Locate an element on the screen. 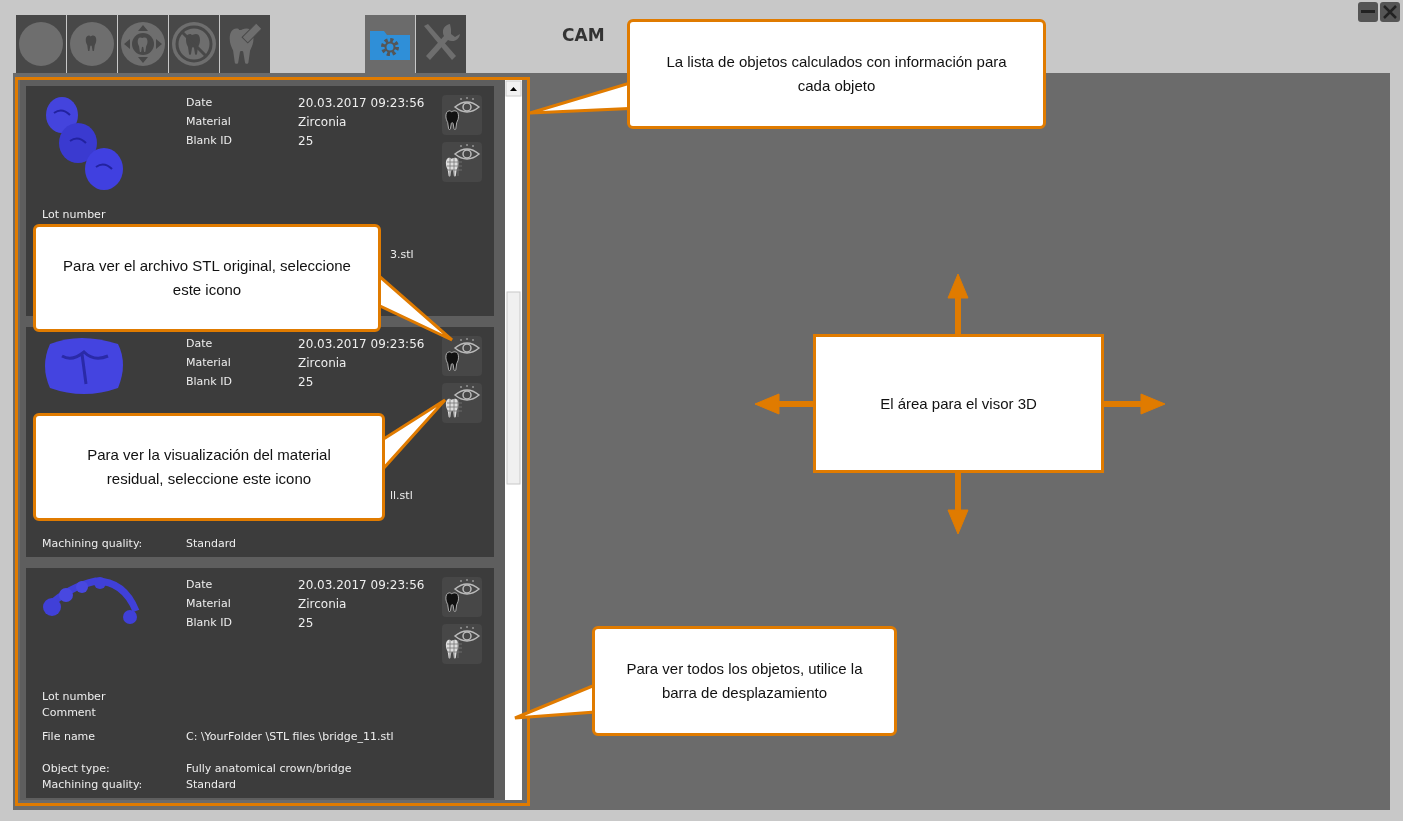 The image size is (1403, 821). tooth-icon is located at coordinates (92, 44).